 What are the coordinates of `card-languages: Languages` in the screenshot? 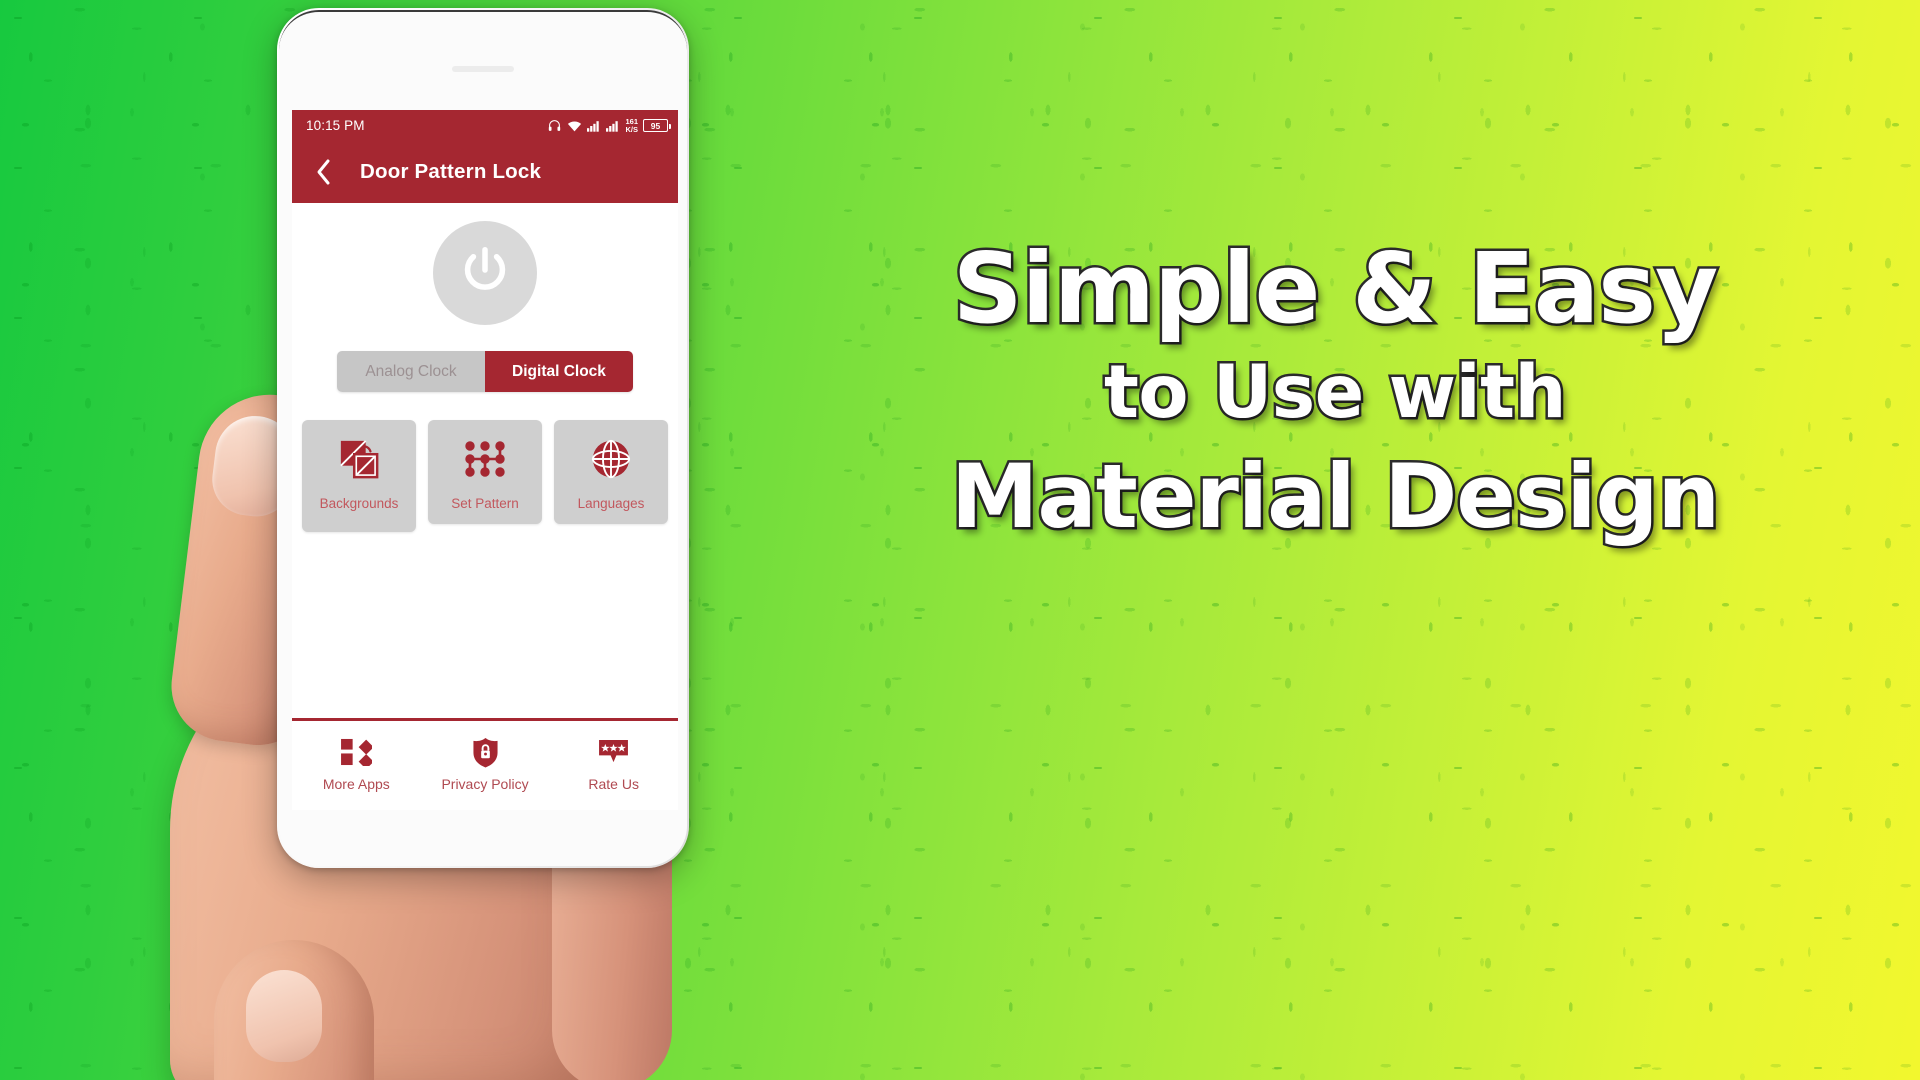 It's located at (611, 472).